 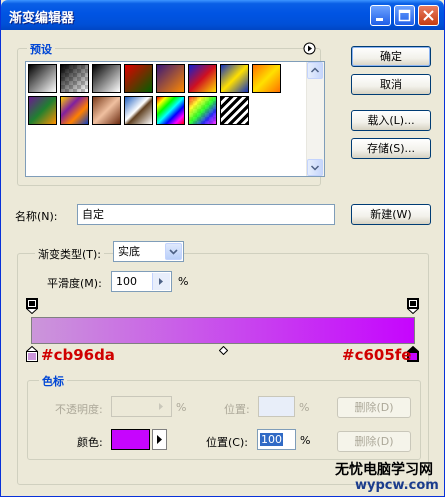 I want to click on gradient-type-dropdown-button, so click(x=173, y=251).